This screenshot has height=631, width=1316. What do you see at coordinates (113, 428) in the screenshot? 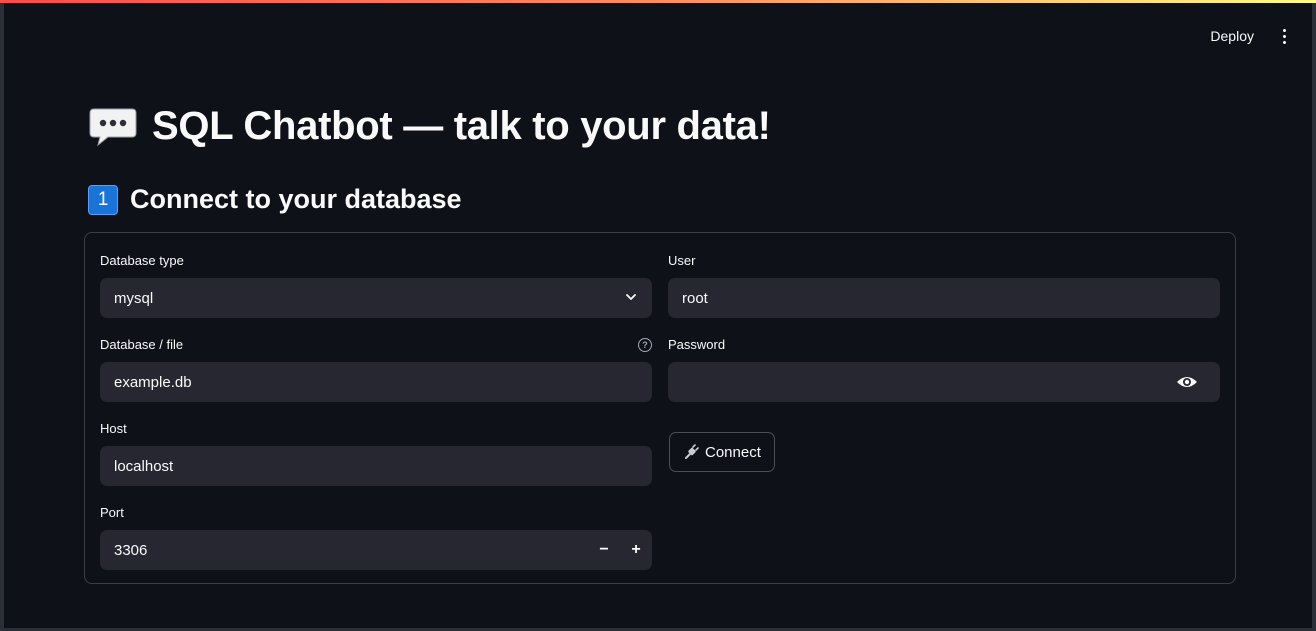
I see `host-label-text: Host` at bounding box center [113, 428].